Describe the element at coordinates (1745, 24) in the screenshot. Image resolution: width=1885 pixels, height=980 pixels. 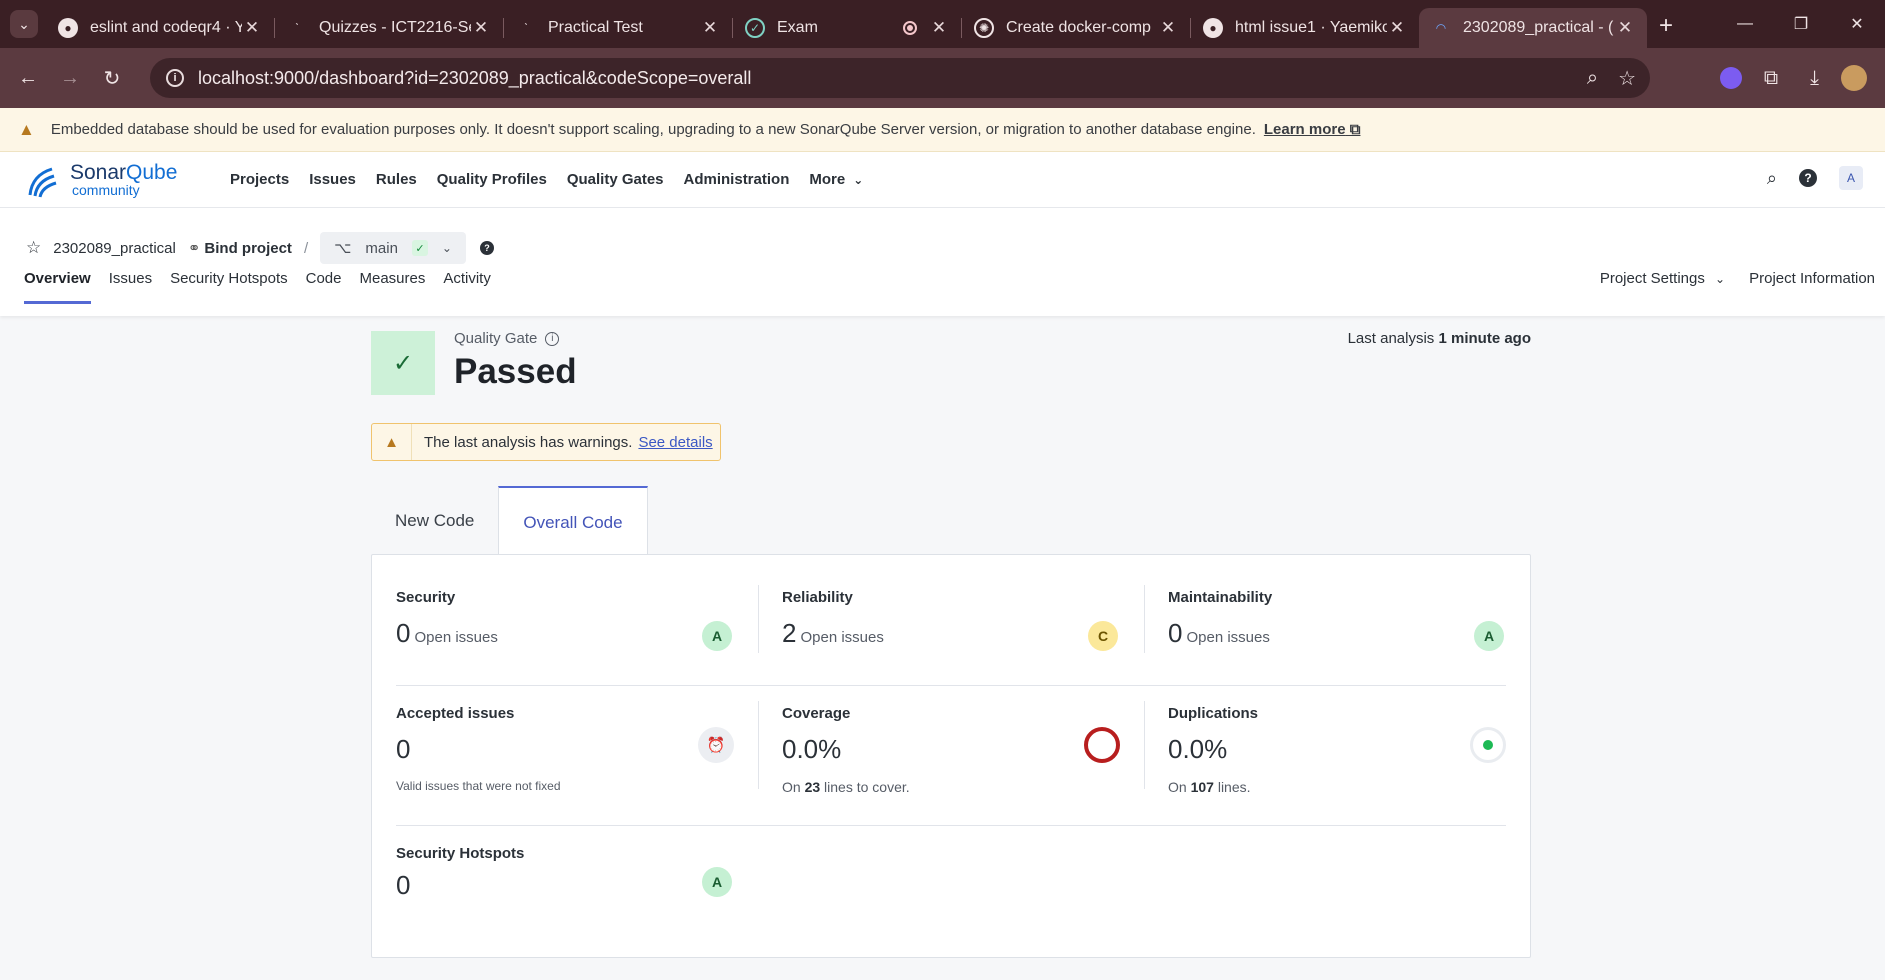
I see `minimize-icon: —` at that location.